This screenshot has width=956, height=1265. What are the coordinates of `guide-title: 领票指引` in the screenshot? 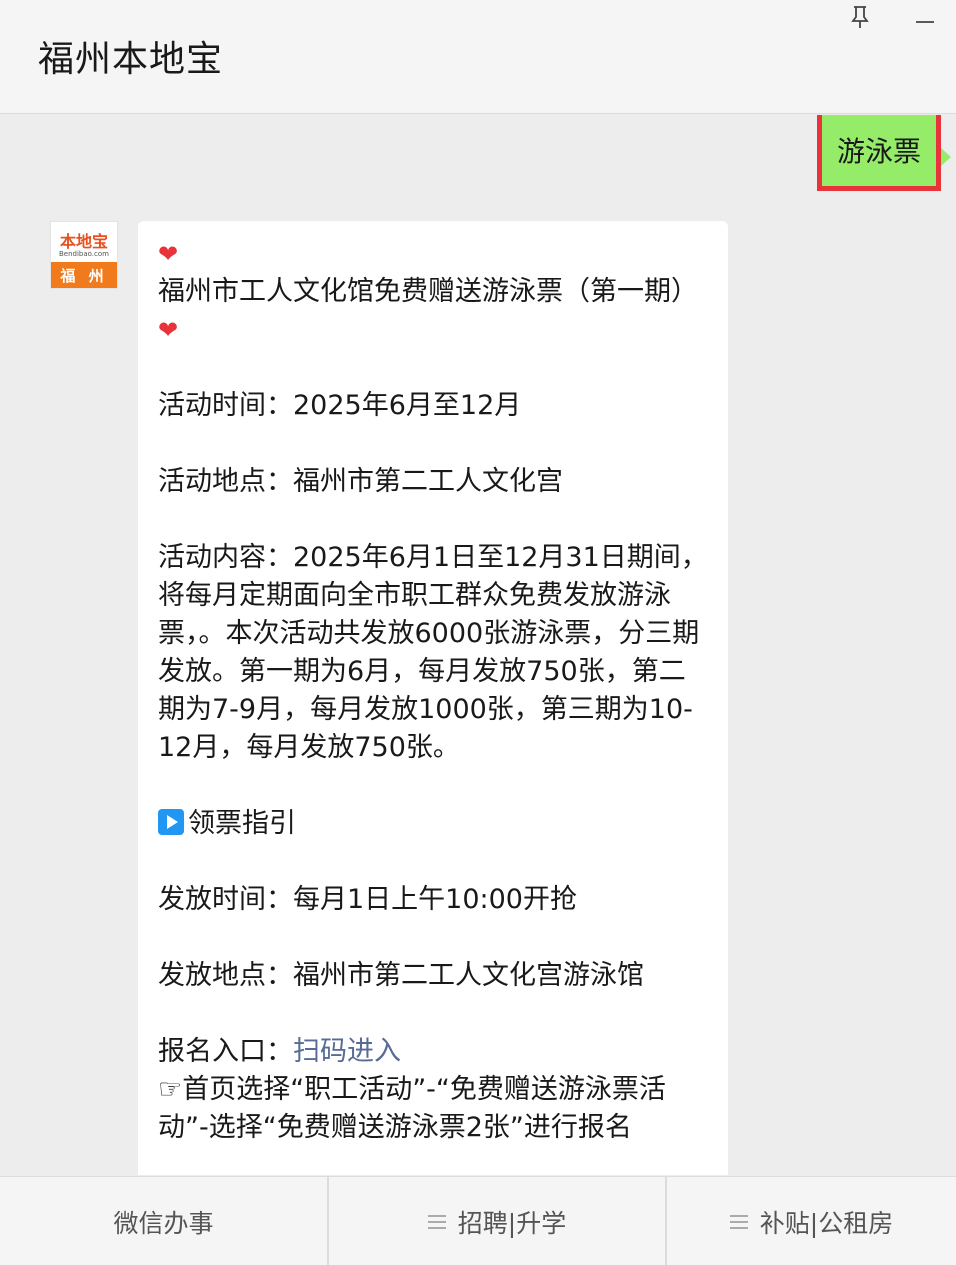 It's located at (433, 824).